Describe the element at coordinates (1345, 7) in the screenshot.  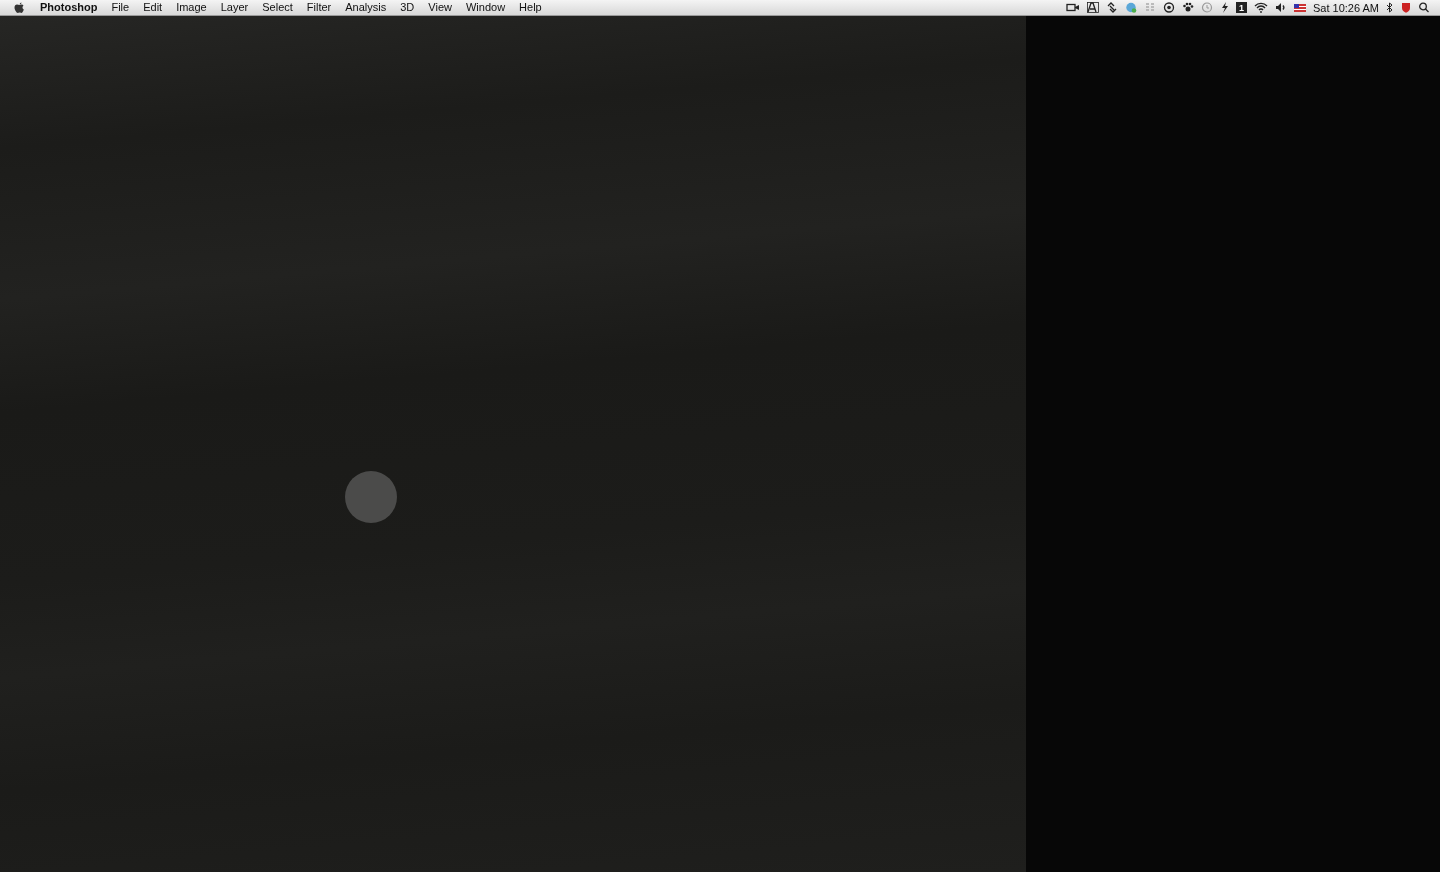
I see `menu-bar-clock: Sat 10:26 AM` at that location.